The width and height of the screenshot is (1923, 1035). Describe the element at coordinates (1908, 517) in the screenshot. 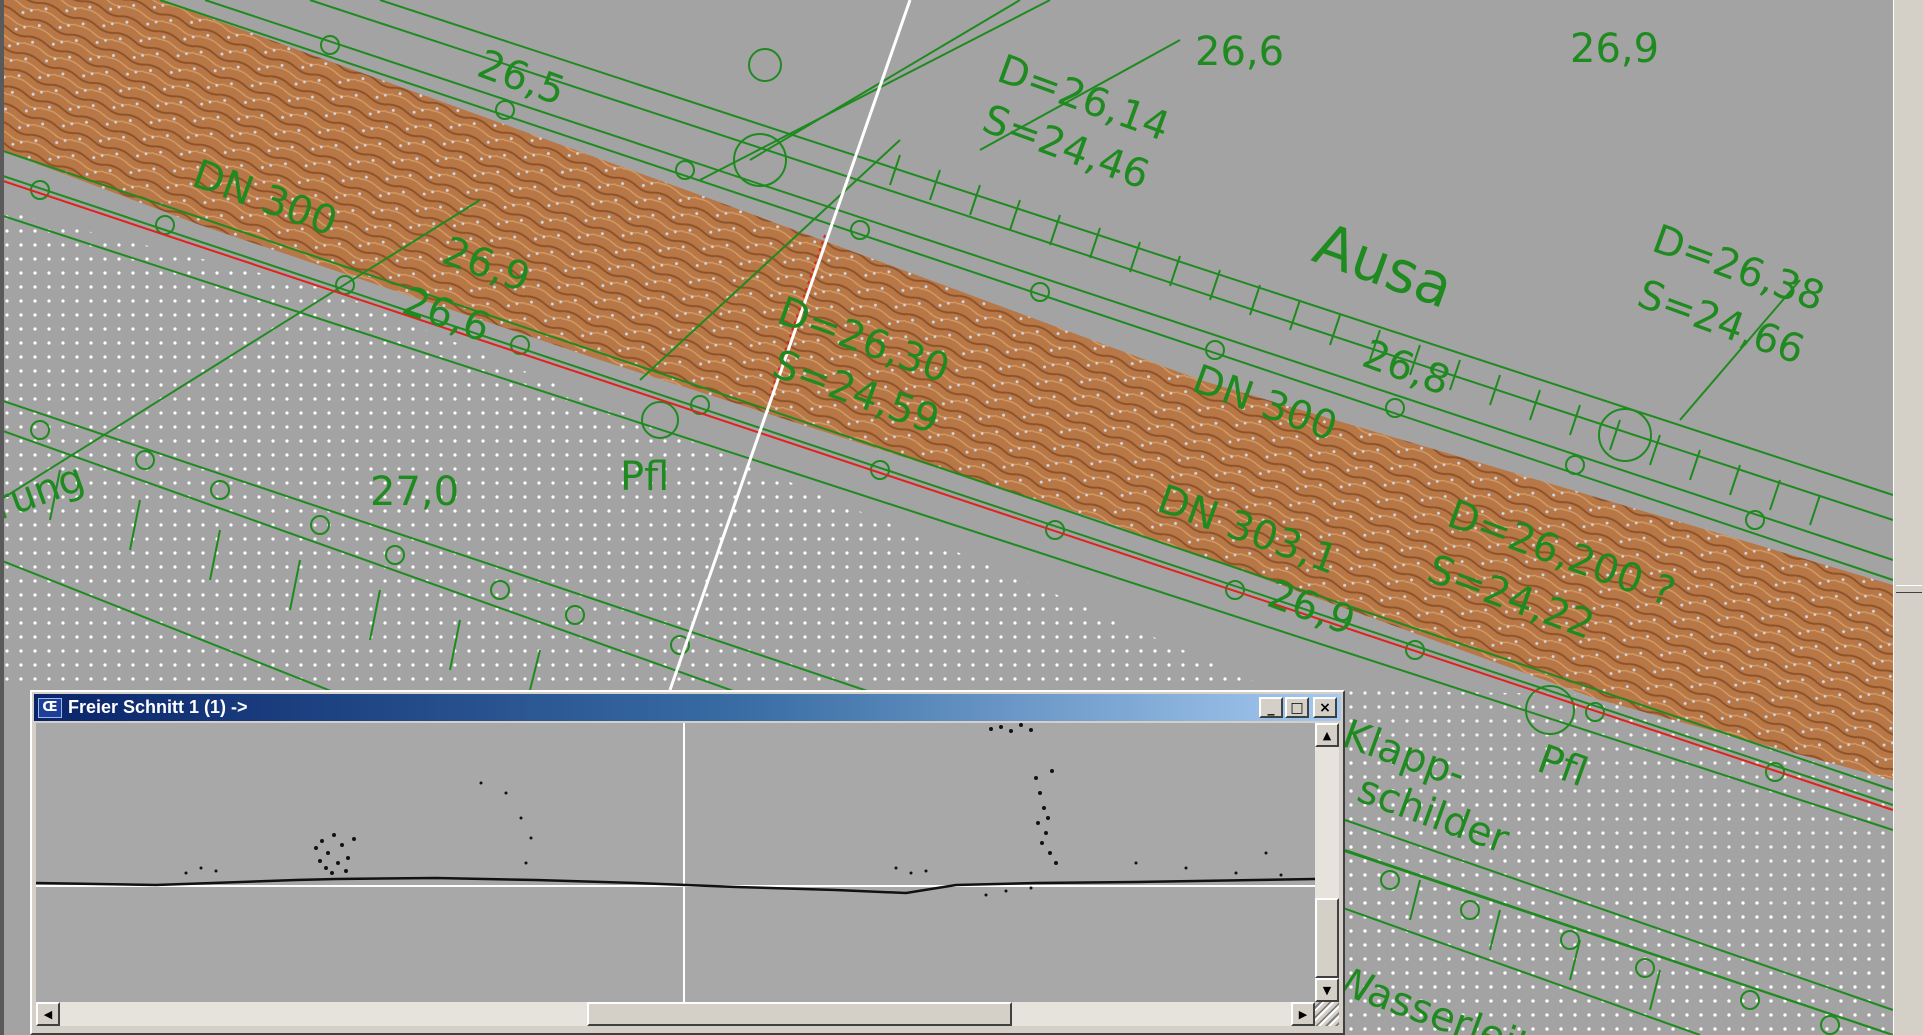

I see `main-vertical-scrollbar` at that location.